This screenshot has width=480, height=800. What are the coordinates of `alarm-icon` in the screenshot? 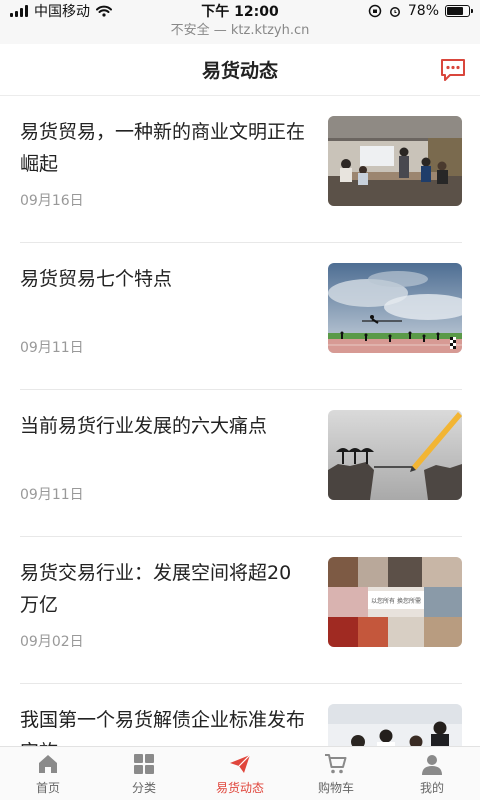 It's located at (394, 12).